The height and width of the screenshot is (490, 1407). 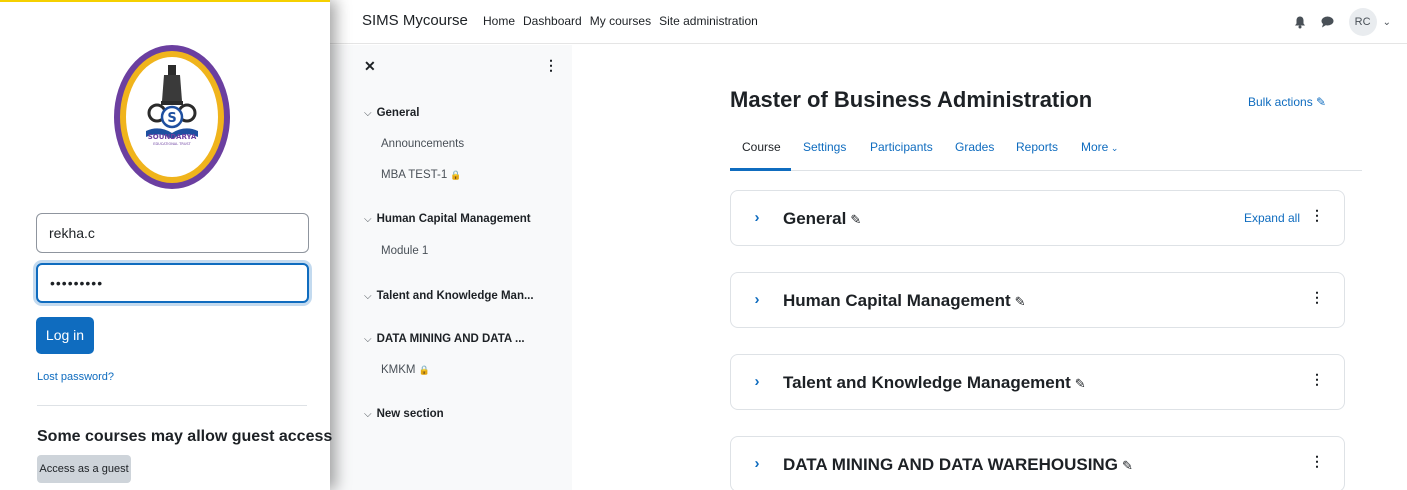 What do you see at coordinates (815, 218) in the screenshot?
I see `section-title-text: General` at bounding box center [815, 218].